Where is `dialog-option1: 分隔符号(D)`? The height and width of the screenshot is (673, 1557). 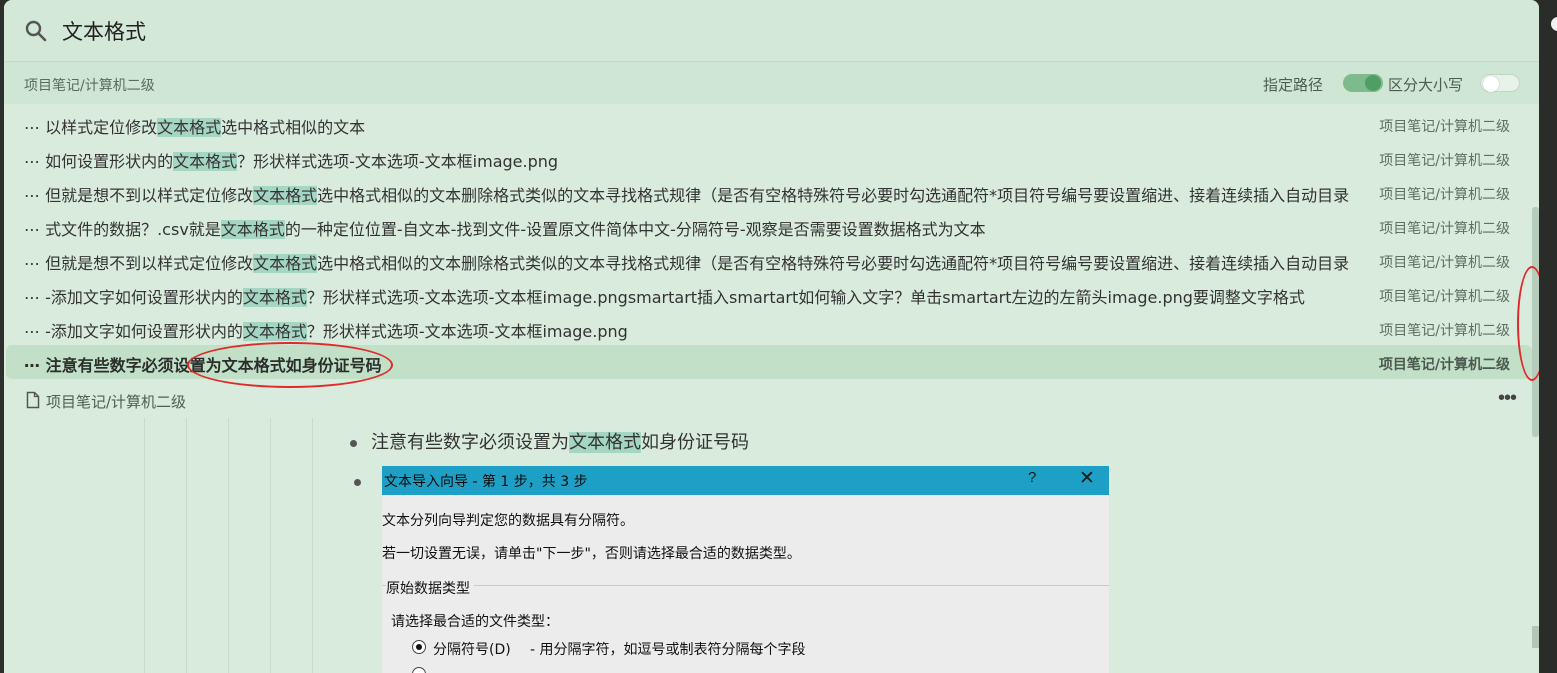 dialog-option1: 分隔符号(D) is located at coordinates (472, 650).